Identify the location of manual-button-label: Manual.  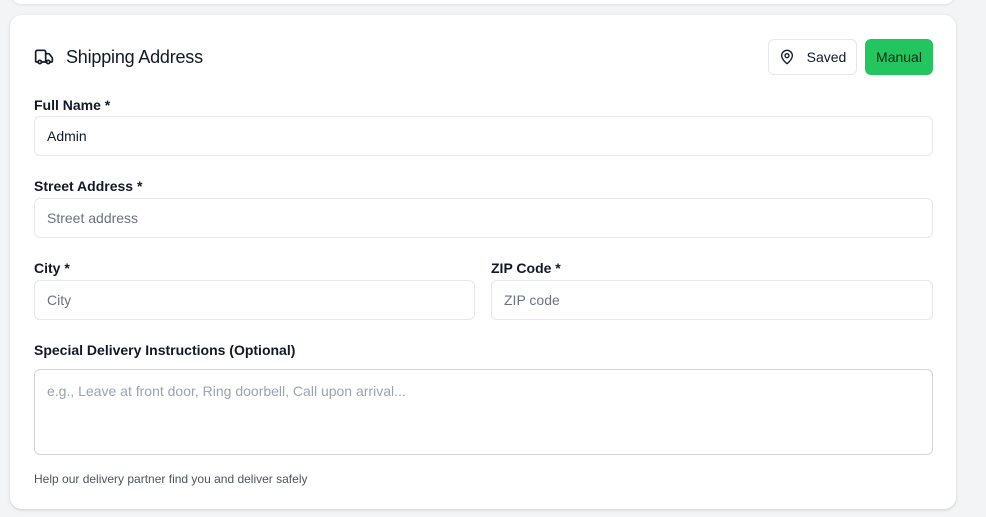
(899, 57).